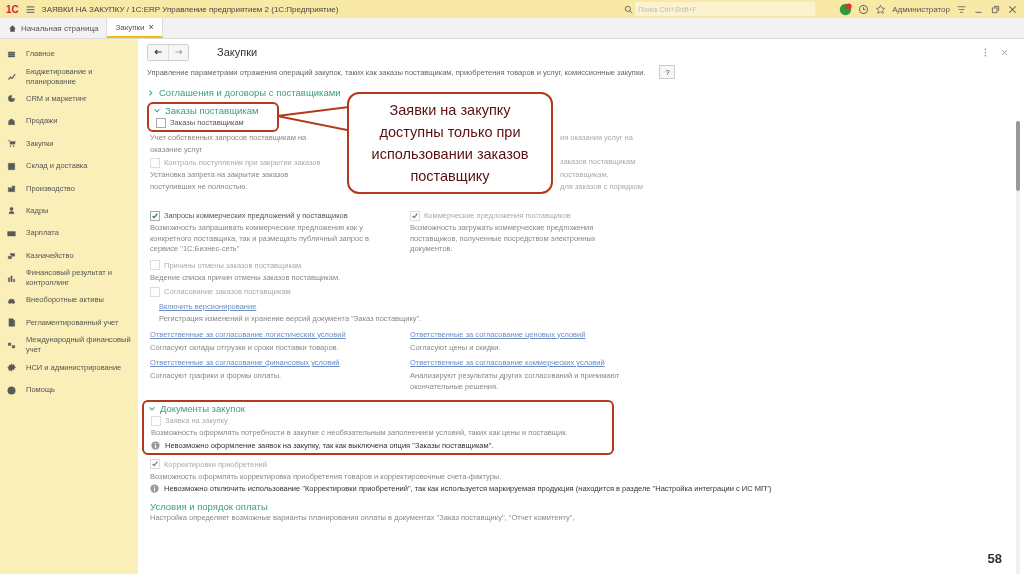 The height and width of the screenshot is (574, 1024). Describe the element at coordinates (995, 9) in the screenshot. I see `restore-icon` at that location.